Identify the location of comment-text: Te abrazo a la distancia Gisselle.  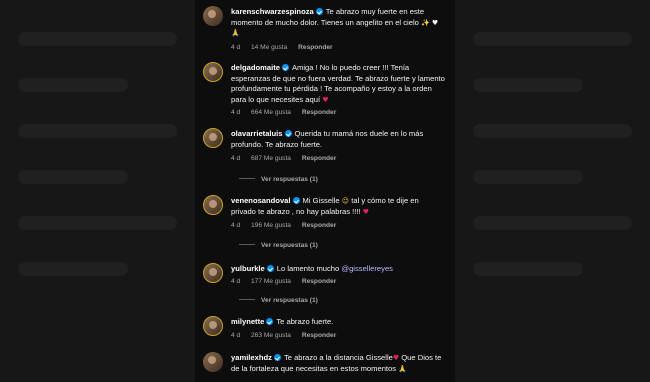
(338, 357).